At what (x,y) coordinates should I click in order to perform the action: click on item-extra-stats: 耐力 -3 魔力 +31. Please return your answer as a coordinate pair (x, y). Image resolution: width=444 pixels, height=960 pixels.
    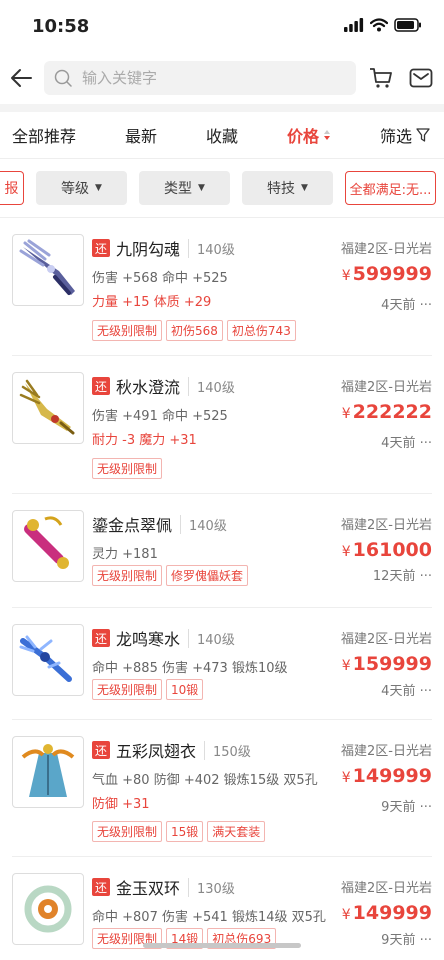
    Looking at the image, I should click on (144, 440).